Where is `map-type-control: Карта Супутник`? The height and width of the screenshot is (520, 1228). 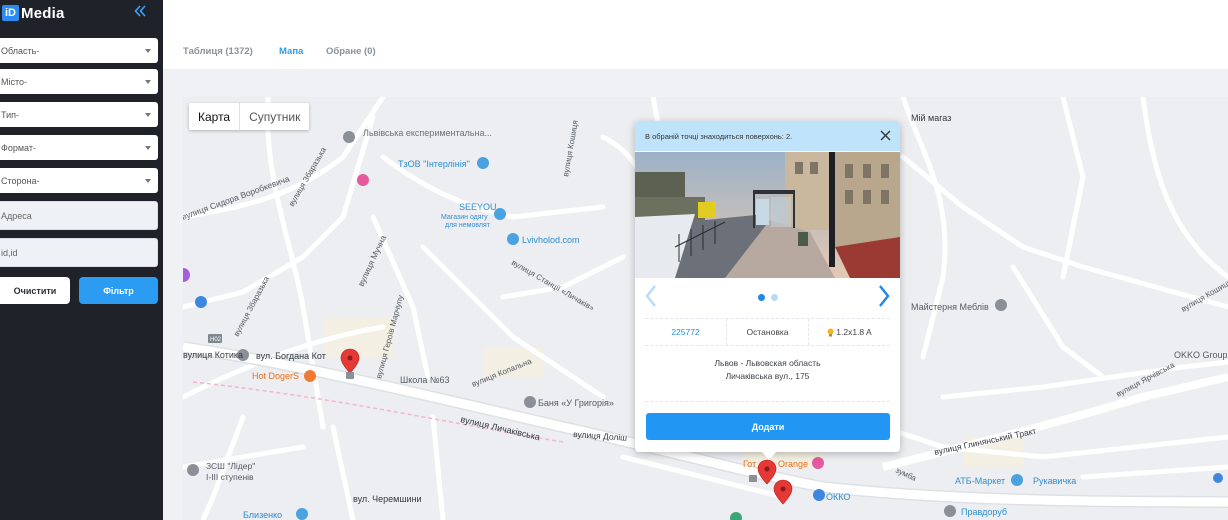 map-type-control: Карта Супутник is located at coordinates (249, 116).